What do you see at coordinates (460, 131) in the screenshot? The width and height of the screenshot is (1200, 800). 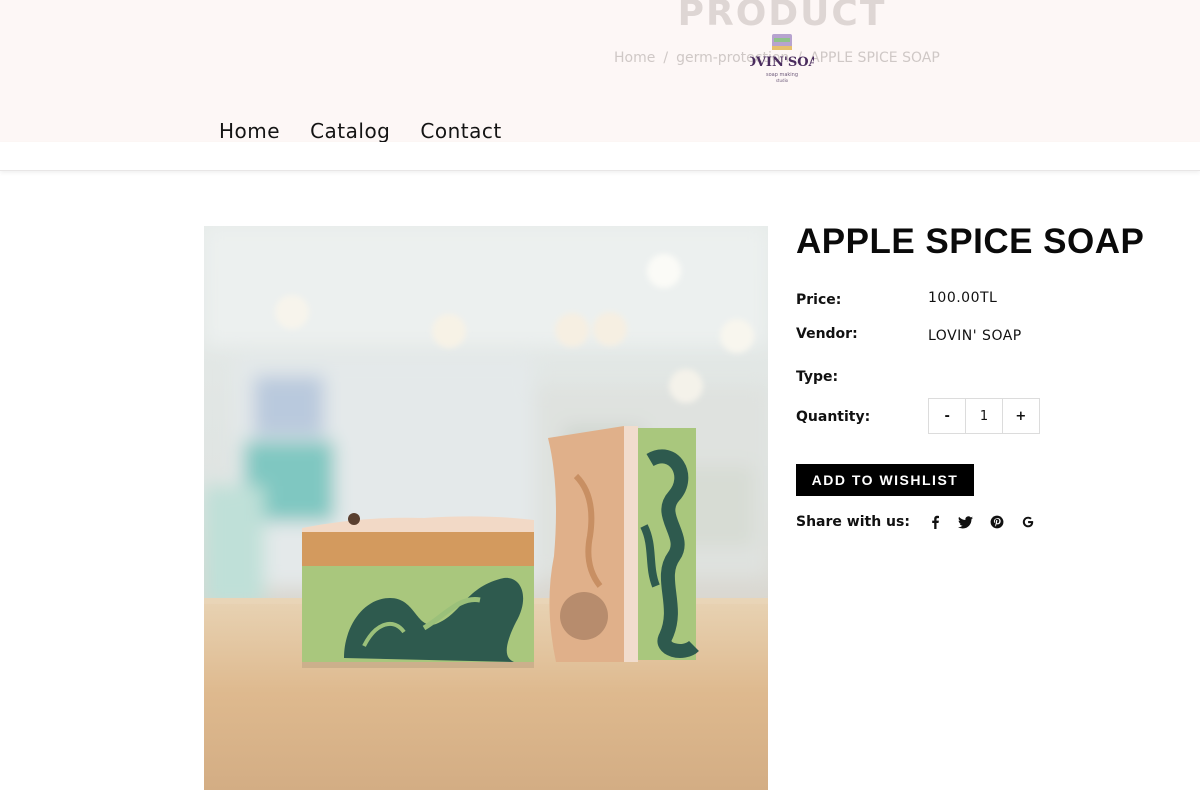 I see `nav-contact: Contact` at bounding box center [460, 131].